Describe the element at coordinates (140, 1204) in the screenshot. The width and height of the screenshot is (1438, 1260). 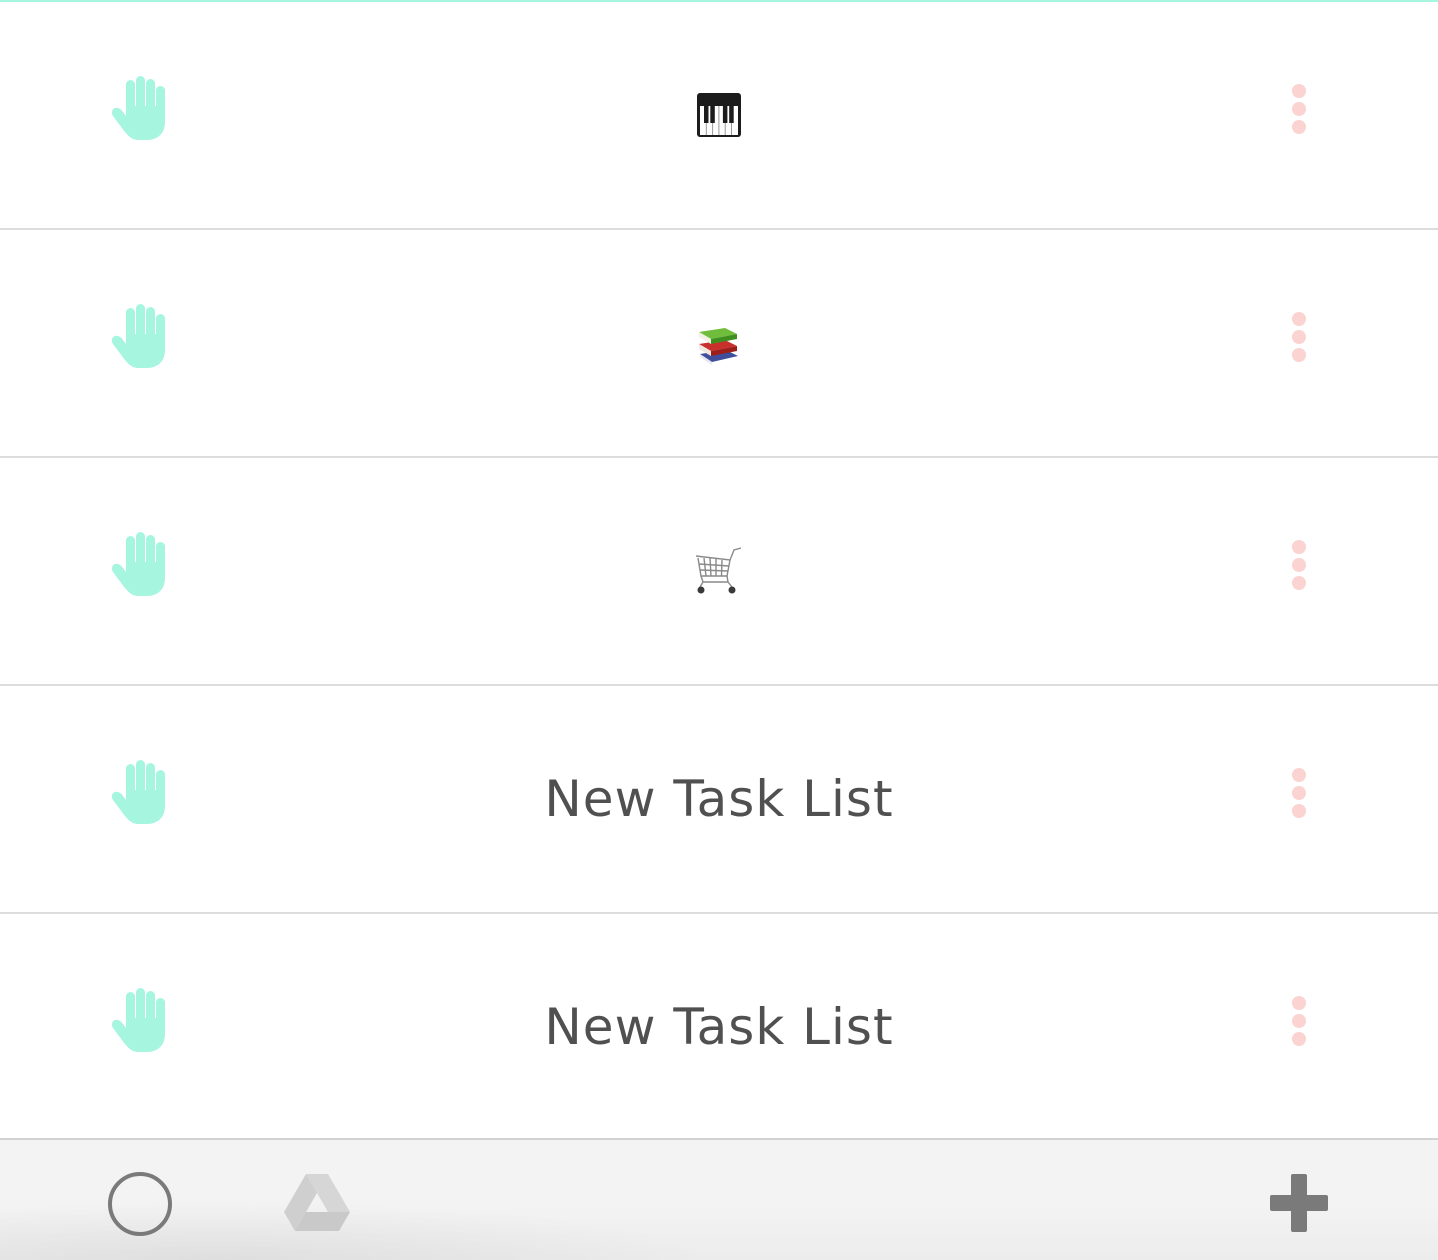
I see `circle-icon` at that location.